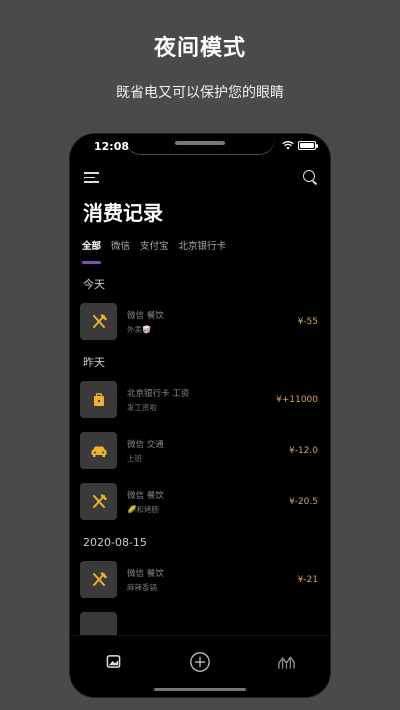 The image size is (400, 710). What do you see at coordinates (142, 407) in the screenshot?
I see `record-note: 发工资啦` at bounding box center [142, 407].